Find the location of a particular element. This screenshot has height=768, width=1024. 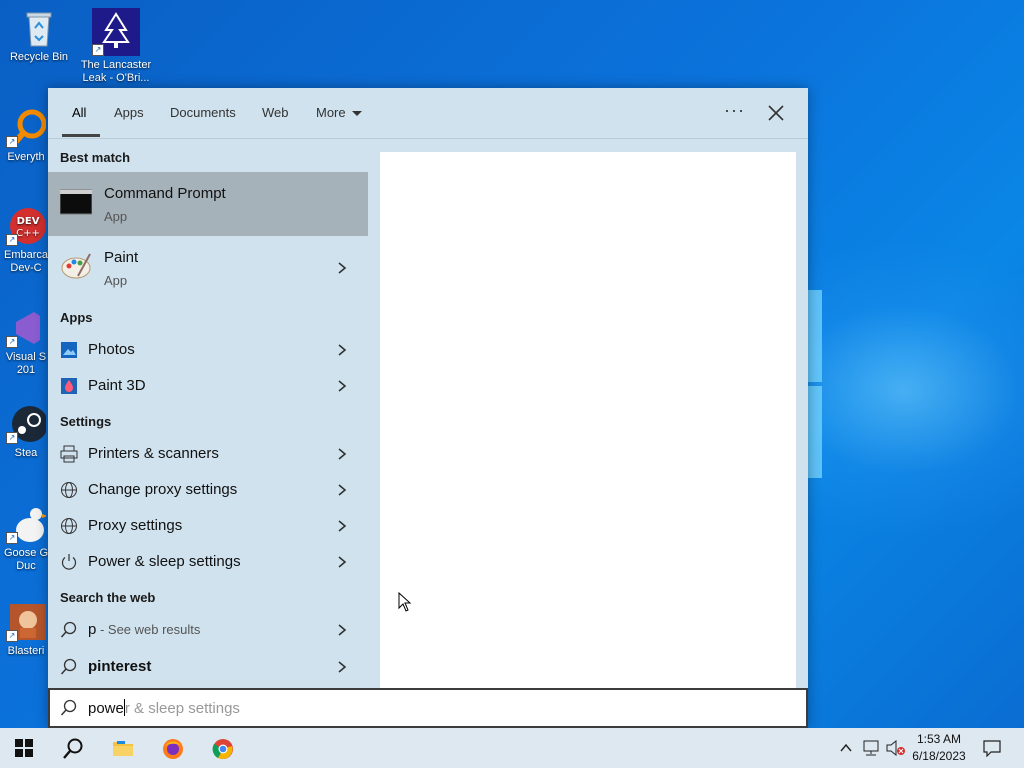

devcpp-icon: DEV C++ ↗ is located at coordinates (26, 226).